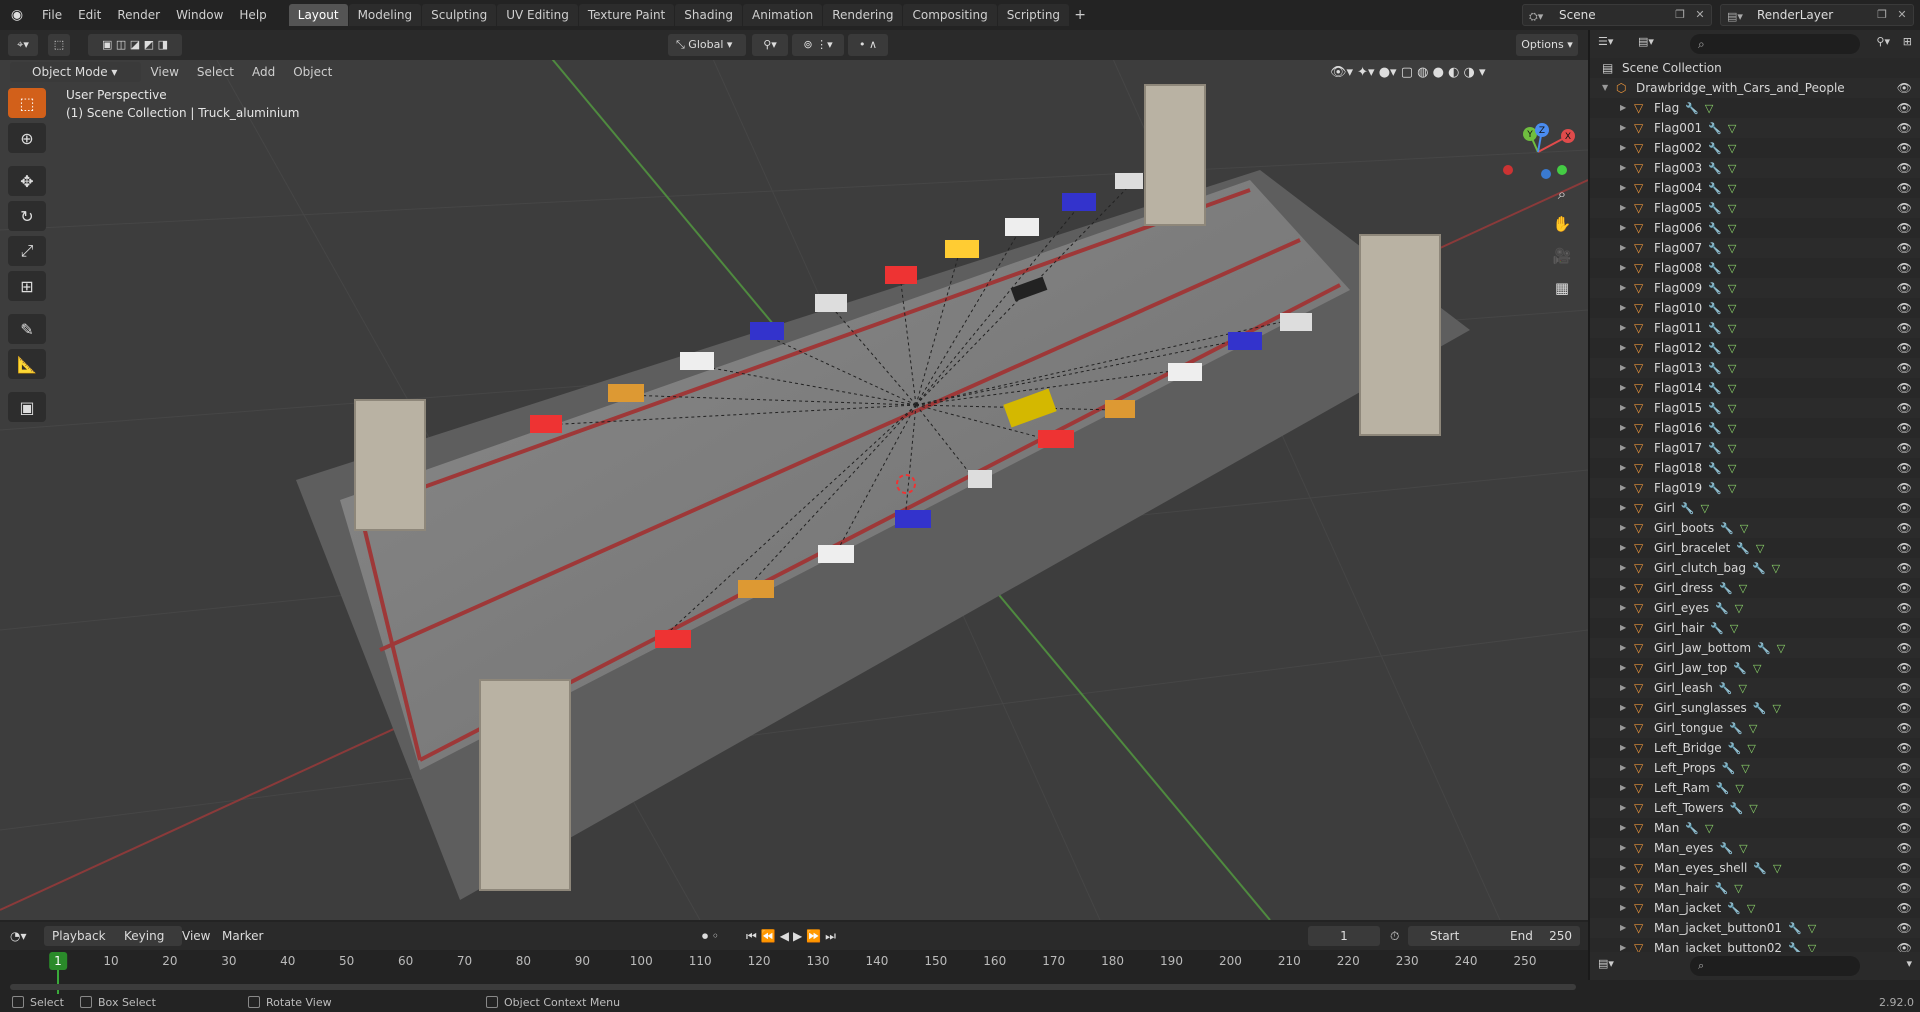  What do you see at coordinates (1755, 248) in the screenshot?
I see `outliner-item: ▶ ▽ Flag007 🔧 ▽ 👁` at bounding box center [1755, 248].